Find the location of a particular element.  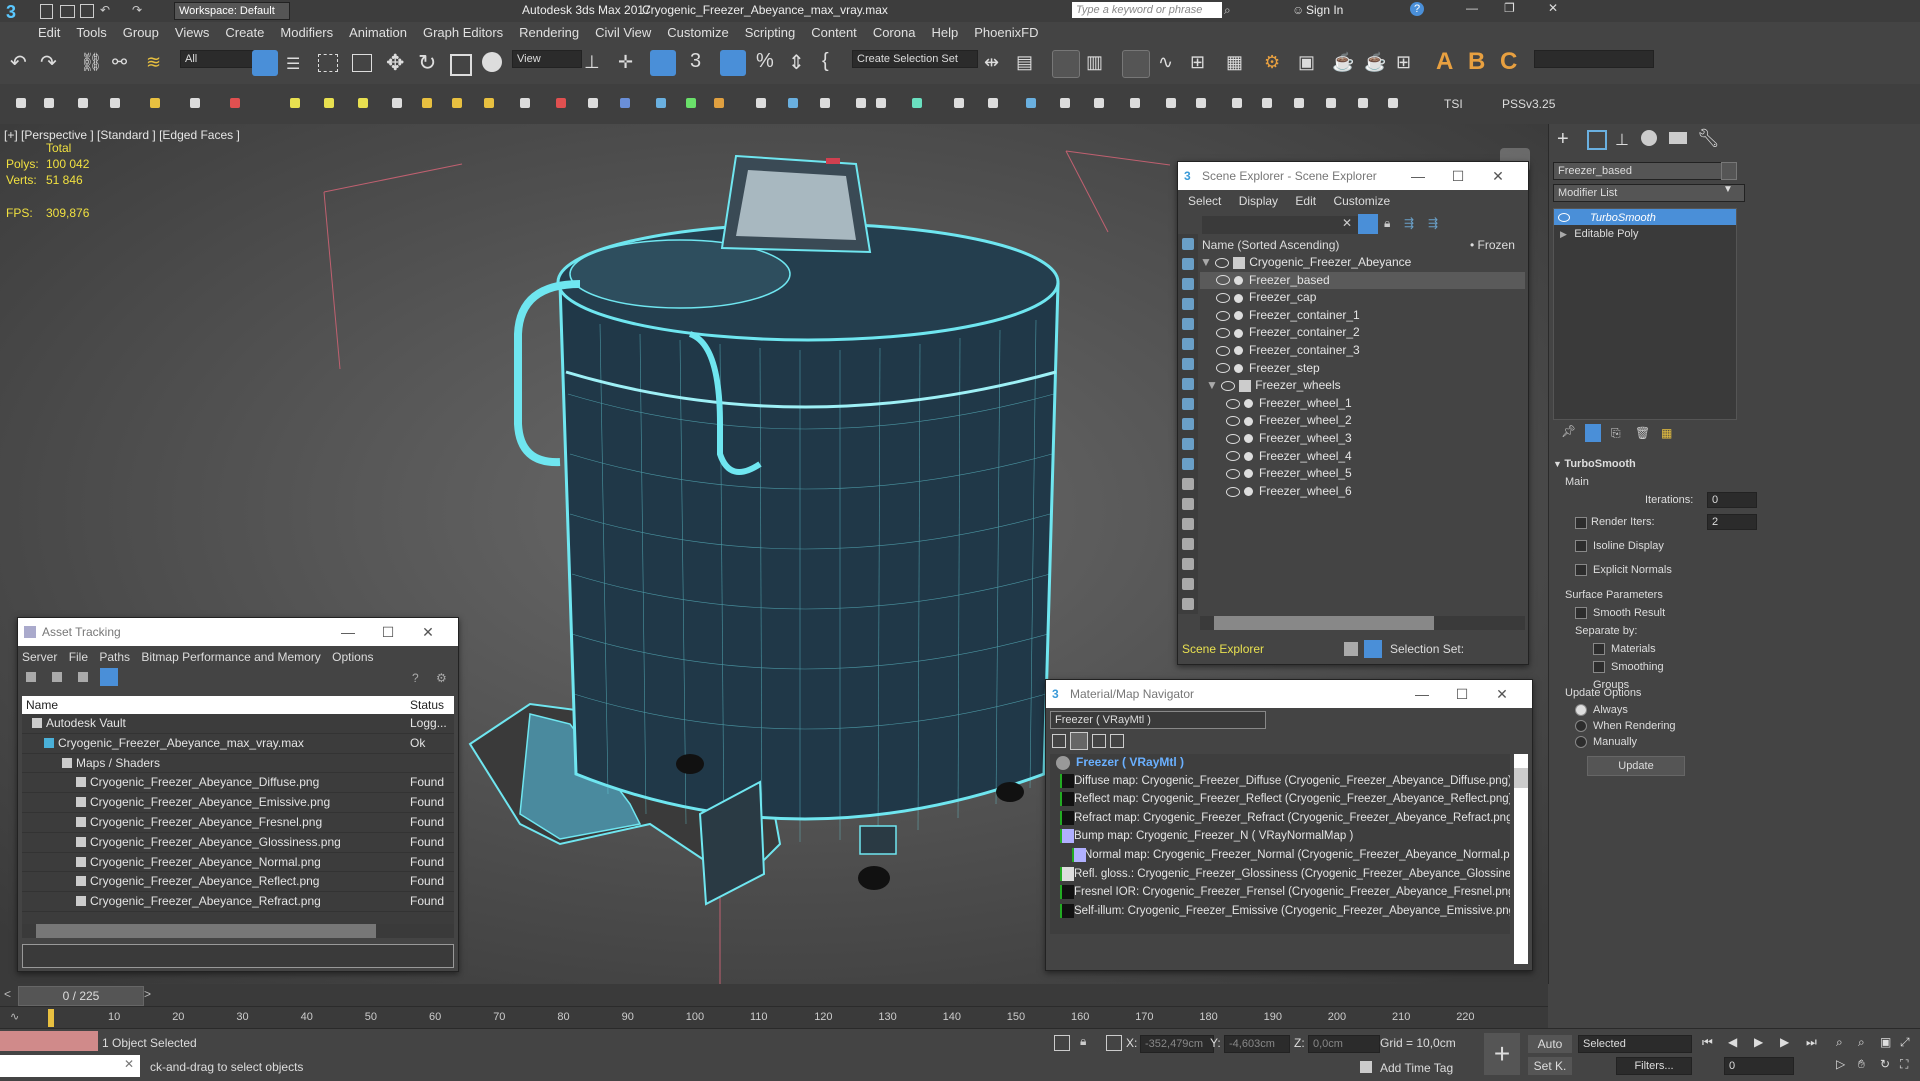

undo-icon: ↶ is located at coordinates (18, 62).